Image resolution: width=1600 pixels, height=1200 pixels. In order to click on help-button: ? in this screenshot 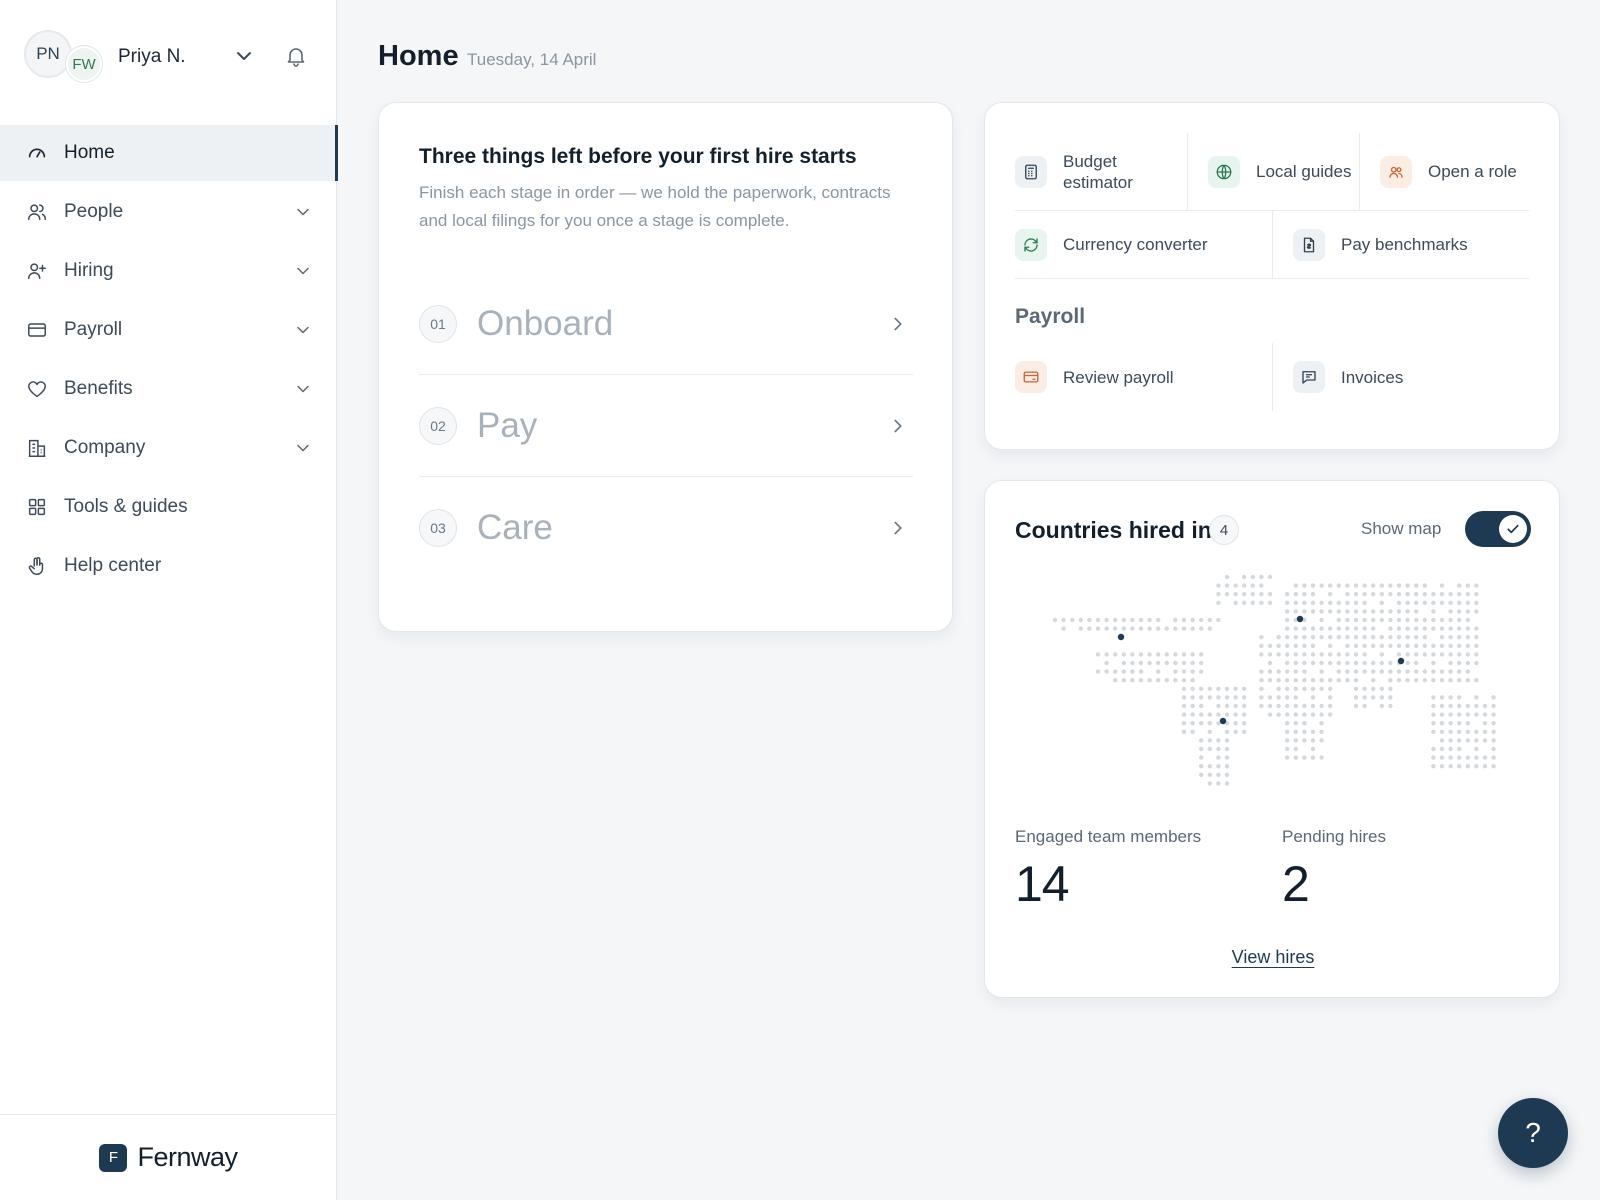, I will do `click(1533, 1133)`.